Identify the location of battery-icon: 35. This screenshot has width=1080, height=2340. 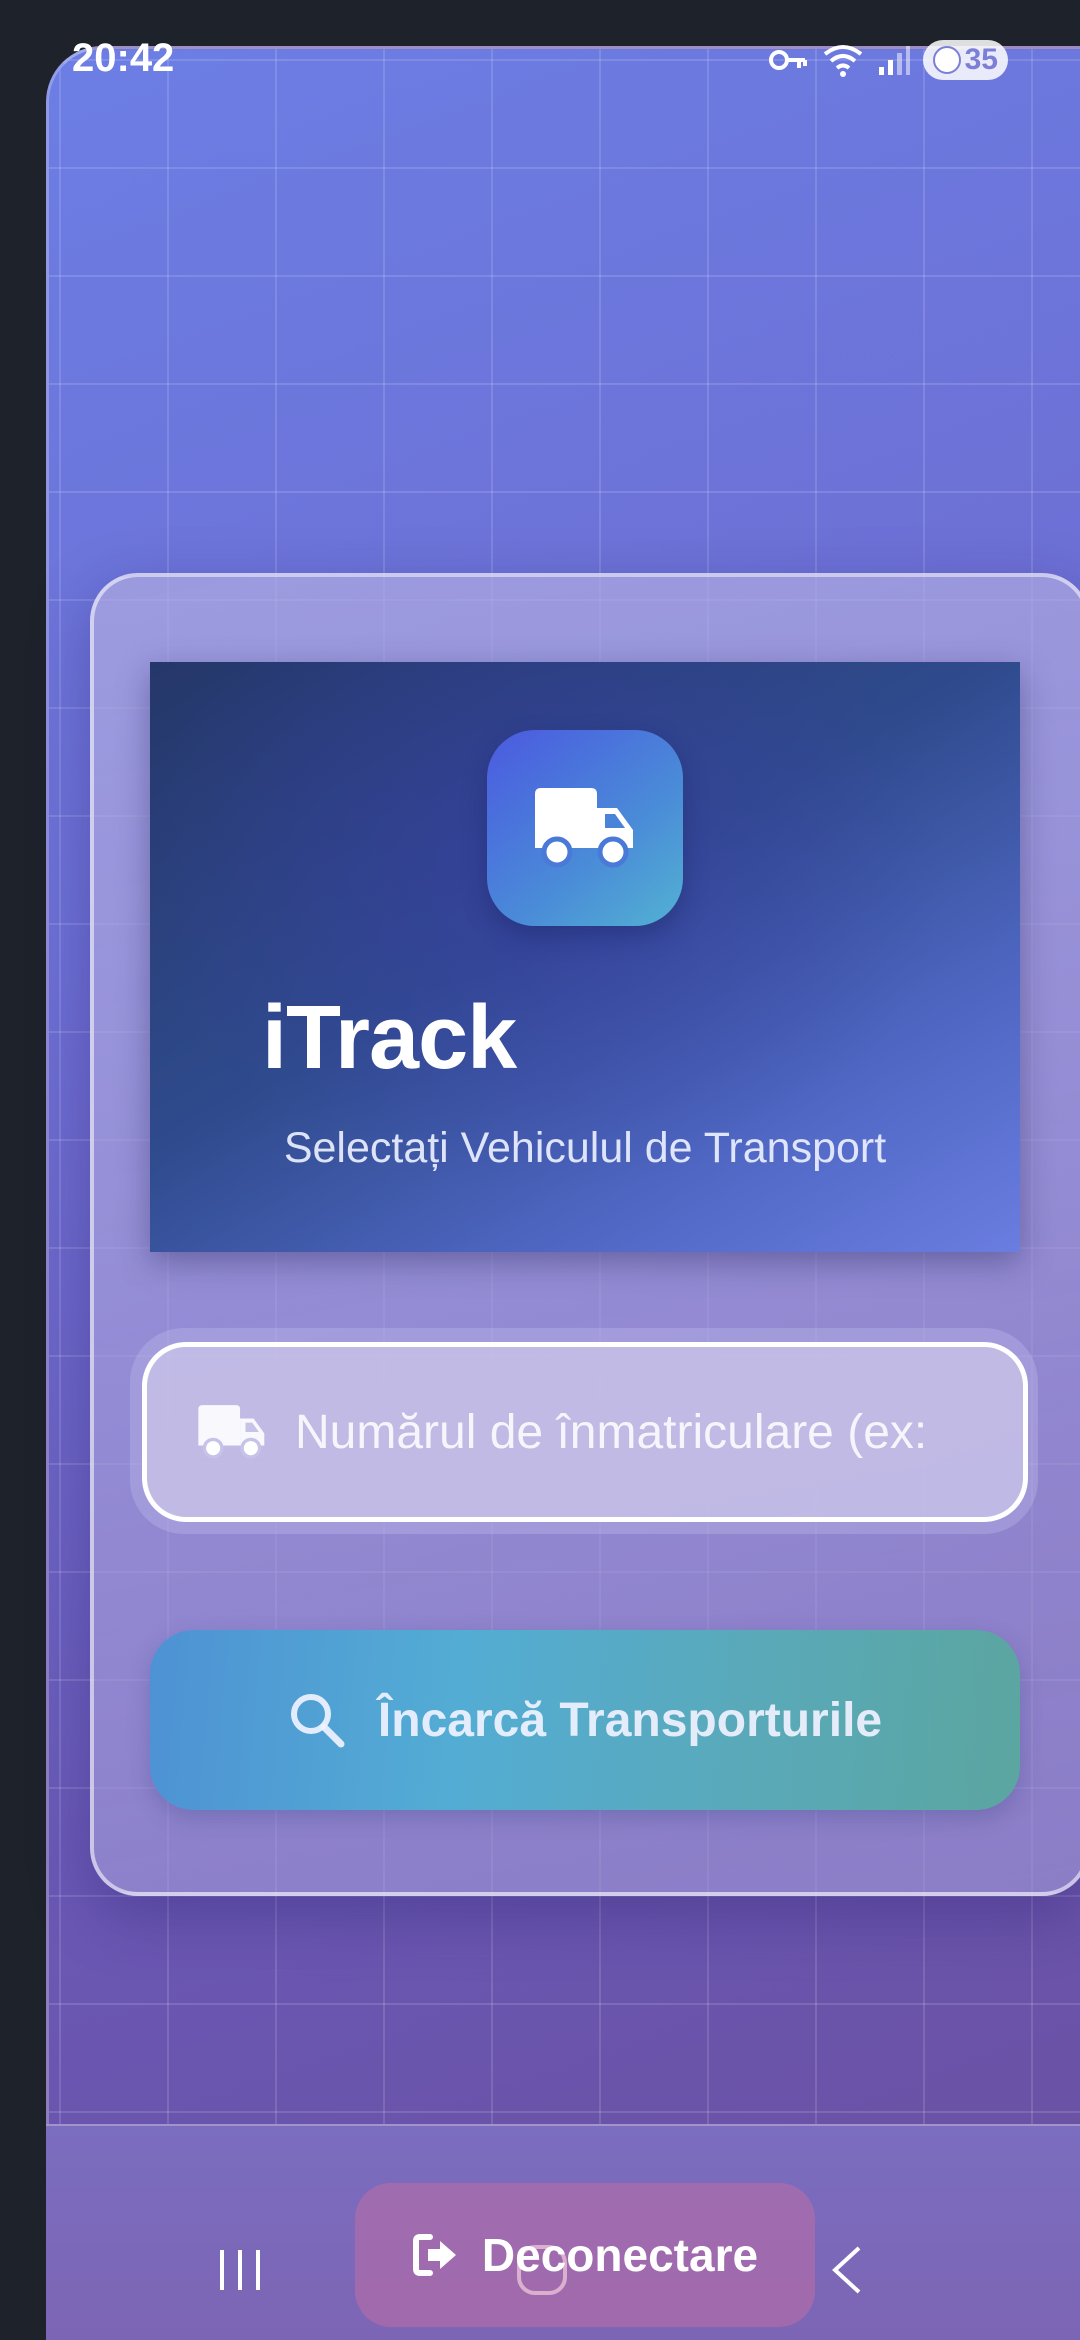
(965, 60).